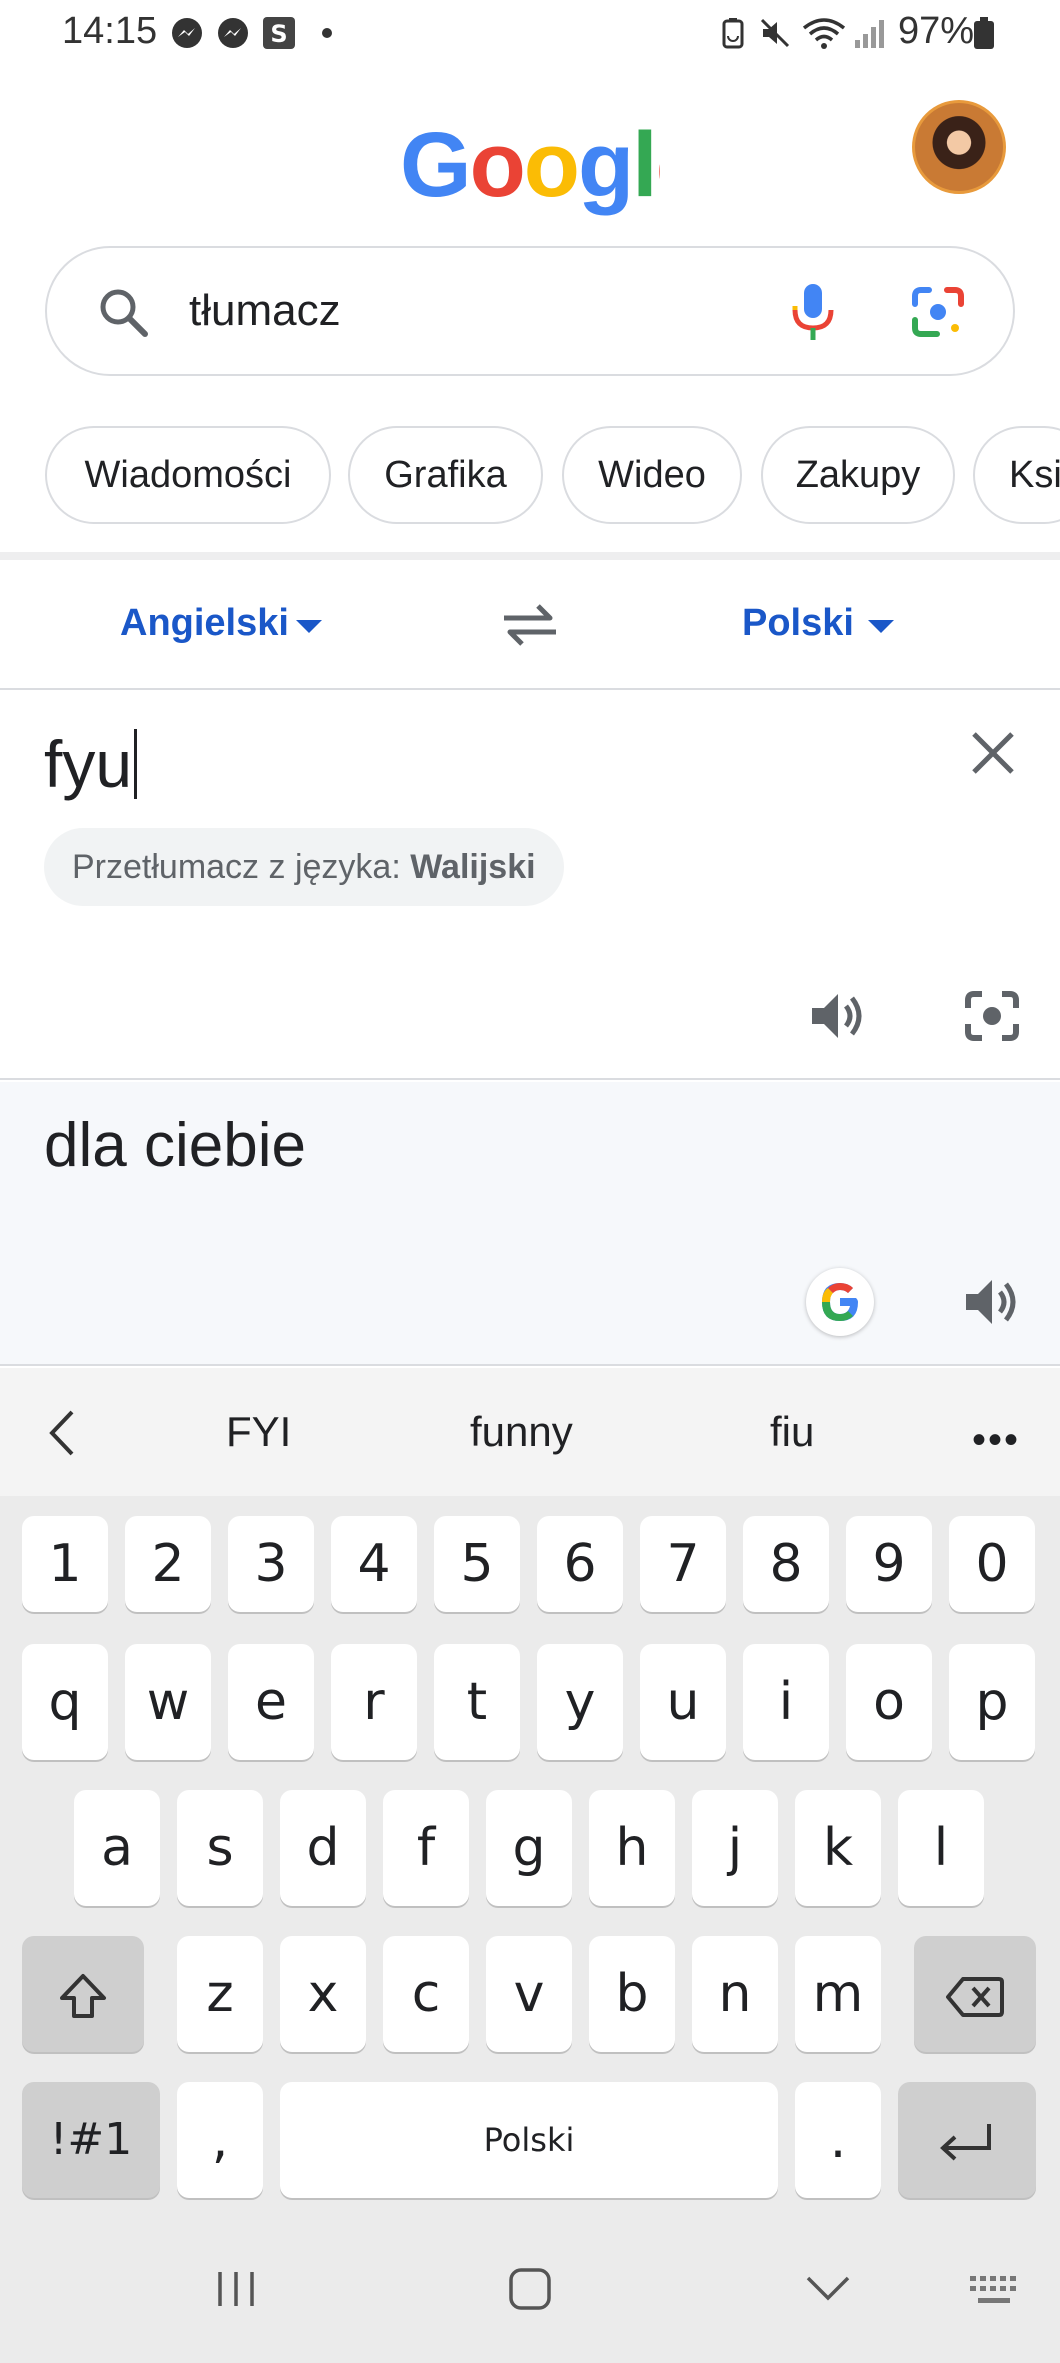 This screenshot has width=1060, height=2363. Describe the element at coordinates (374, 1564) in the screenshot. I see `key-4: 4` at that location.